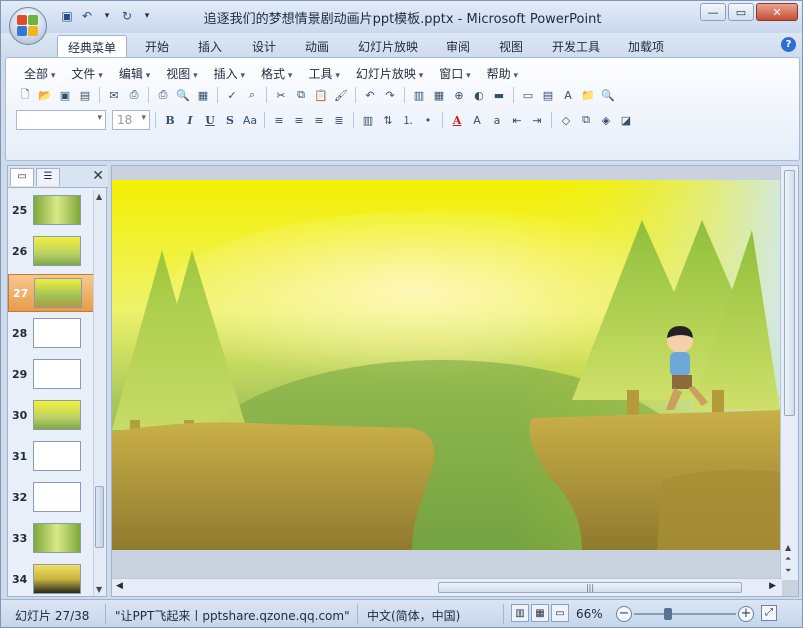 Image resolution: width=803 pixels, height=628 pixels. What do you see at coordinates (170, 120) in the screenshot?
I see `bold-button: B` at bounding box center [170, 120].